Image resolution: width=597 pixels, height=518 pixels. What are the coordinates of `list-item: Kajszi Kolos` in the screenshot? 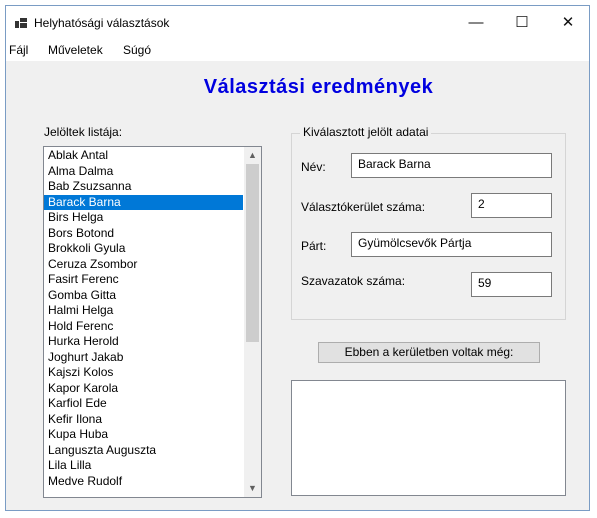 It's located at (143, 373).